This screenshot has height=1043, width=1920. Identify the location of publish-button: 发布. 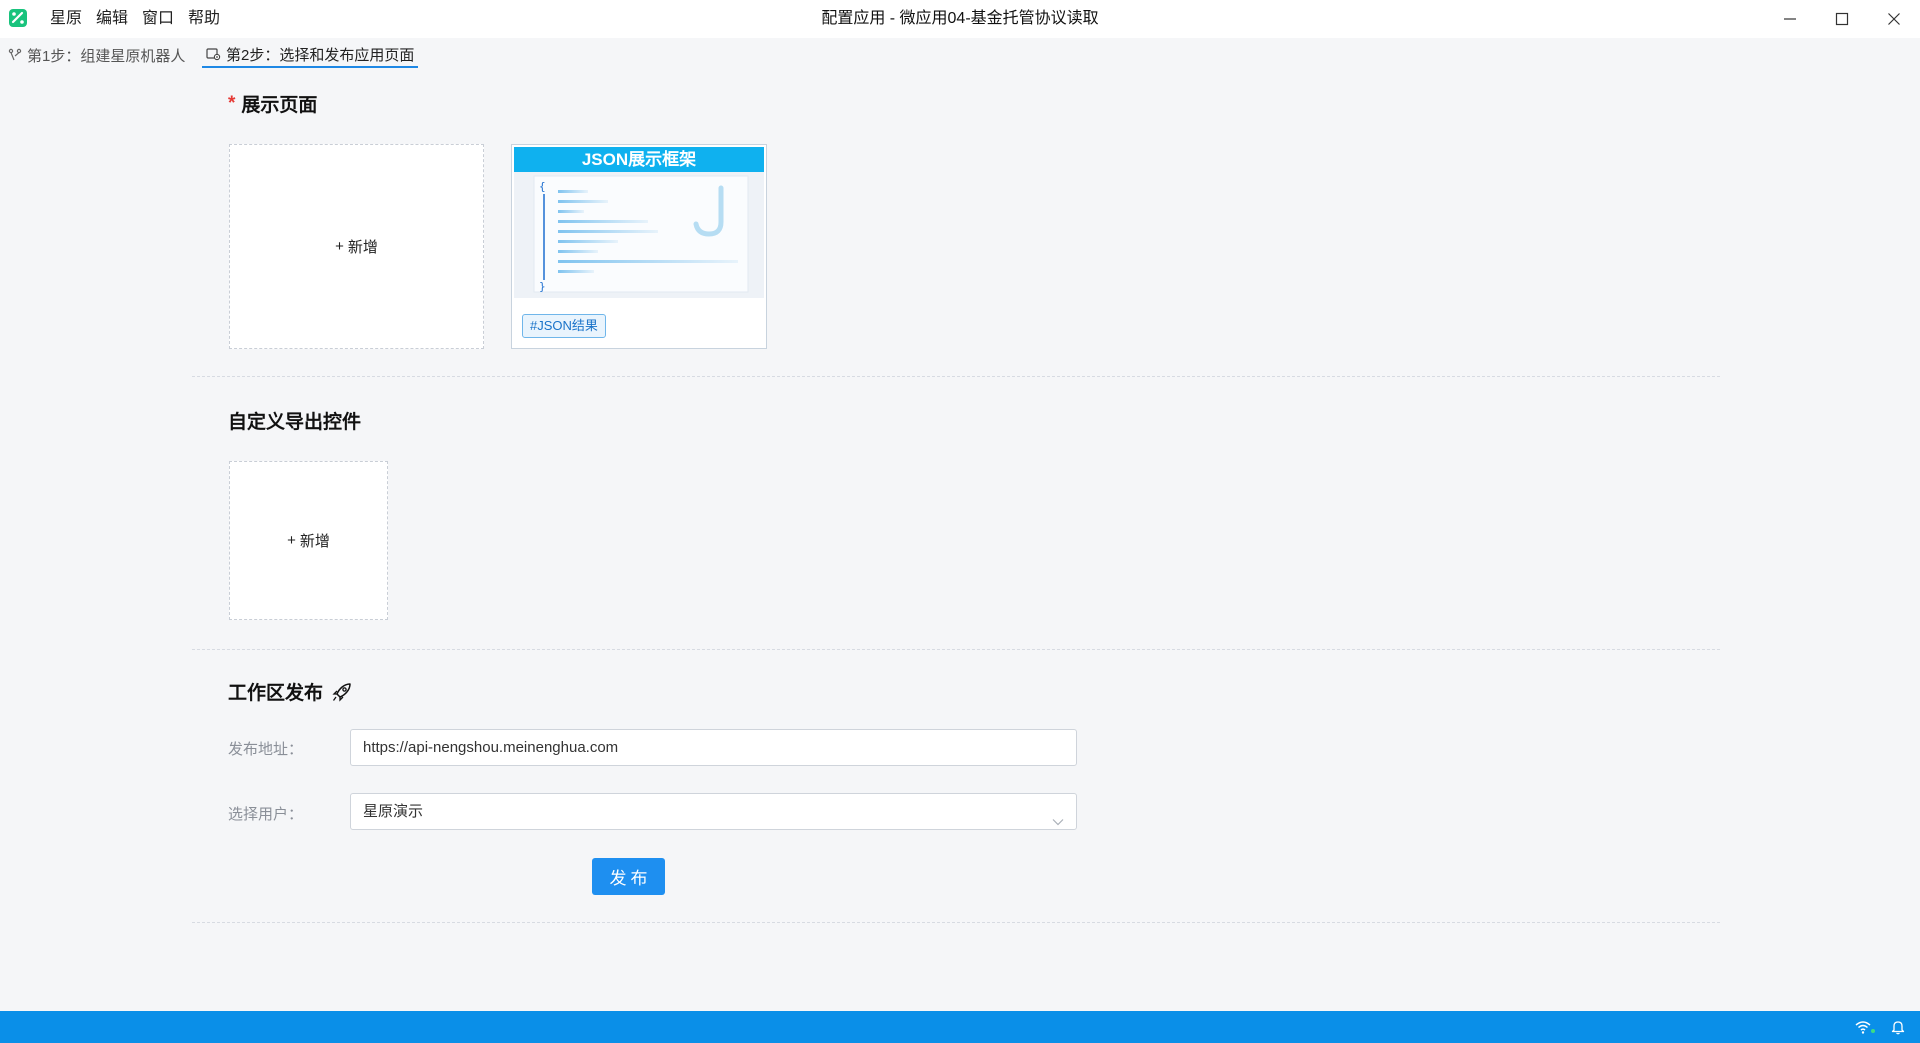
(628, 876).